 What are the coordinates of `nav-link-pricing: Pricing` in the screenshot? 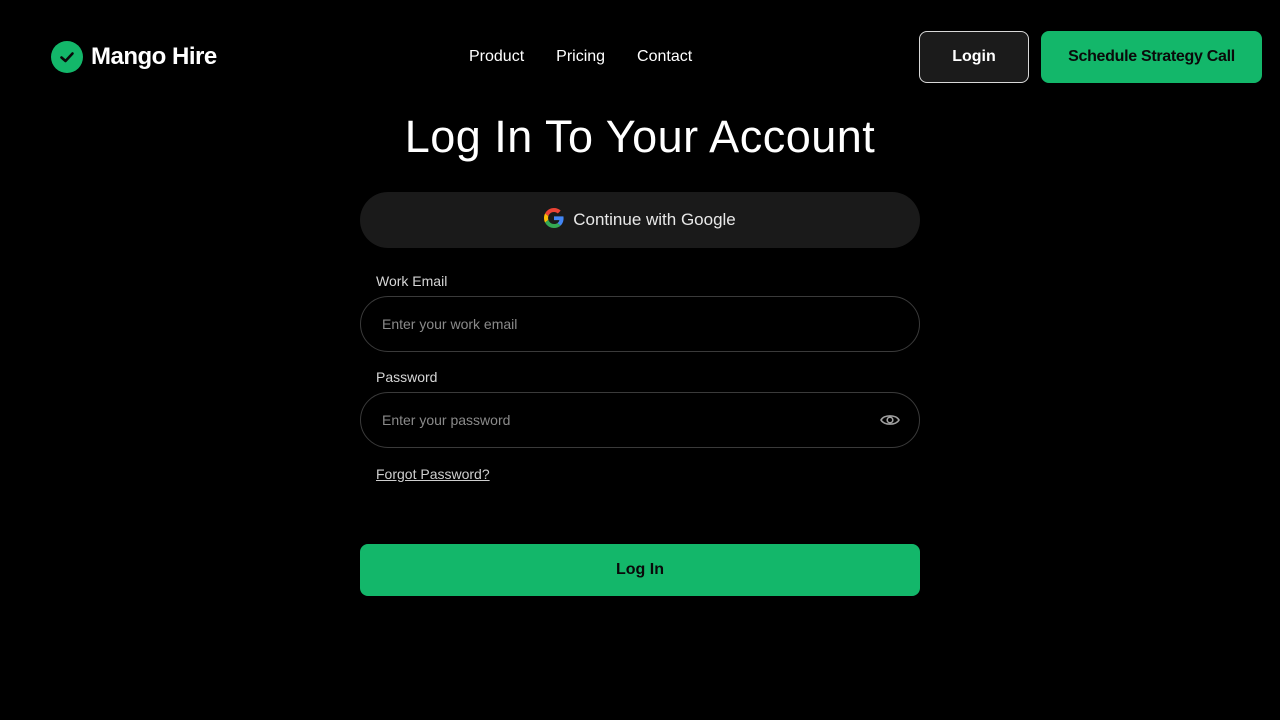 It's located at (580, 57).